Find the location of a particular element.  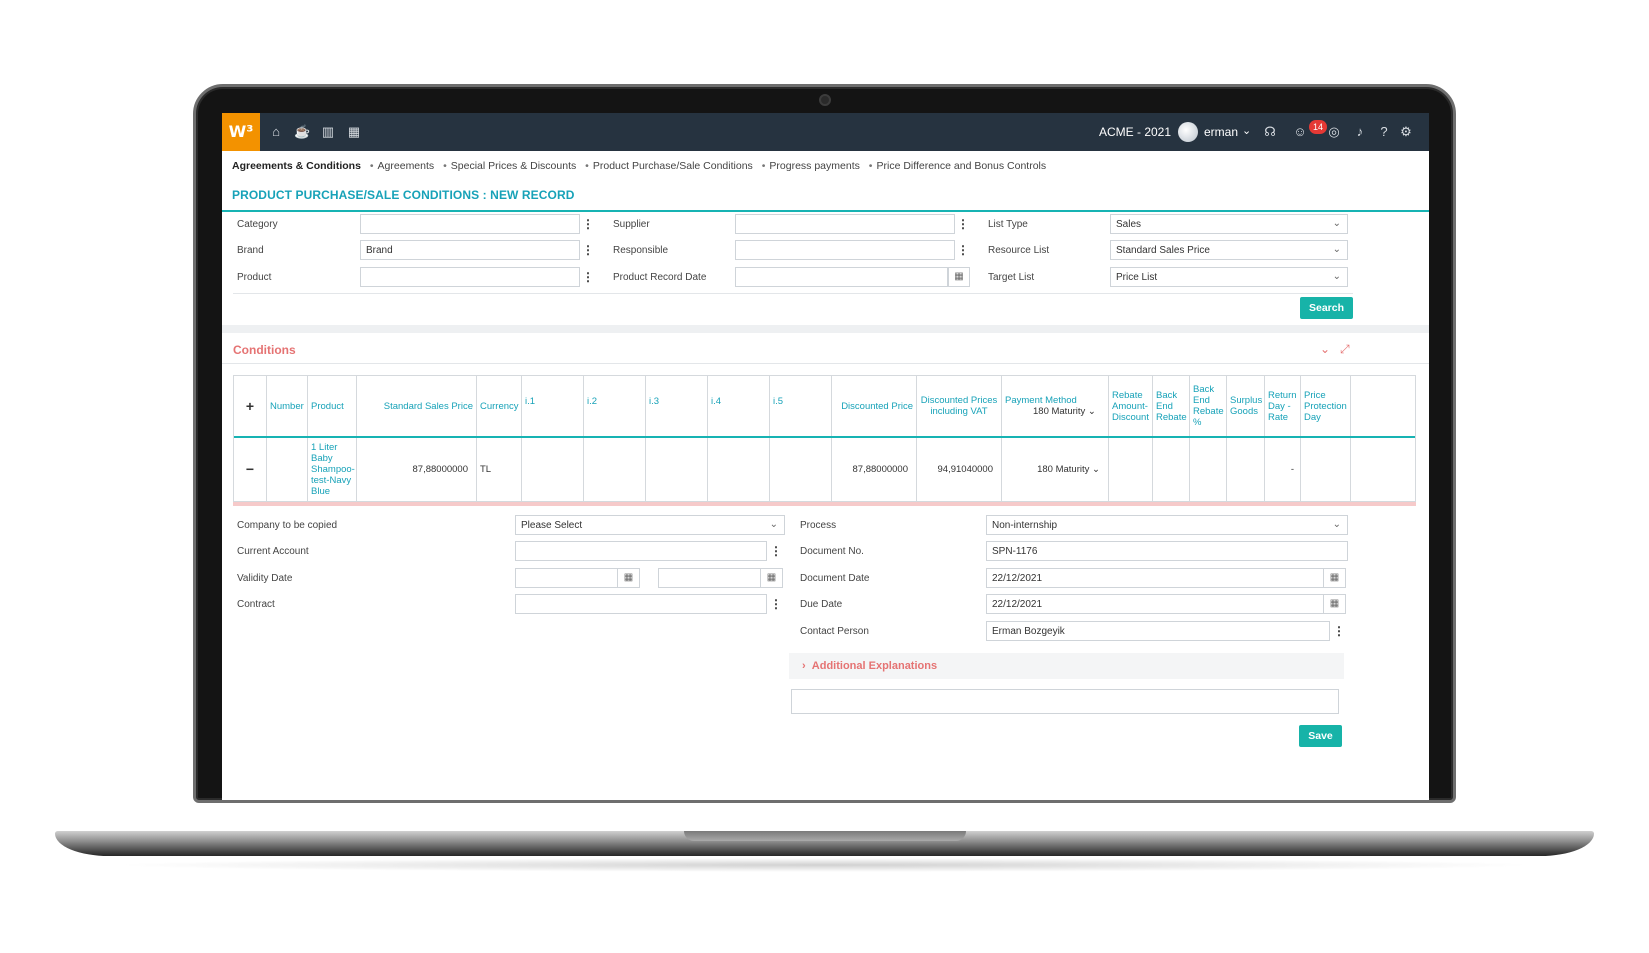

col-surplus-goods: Surplus Goods is located at coordinates (1246, 406).